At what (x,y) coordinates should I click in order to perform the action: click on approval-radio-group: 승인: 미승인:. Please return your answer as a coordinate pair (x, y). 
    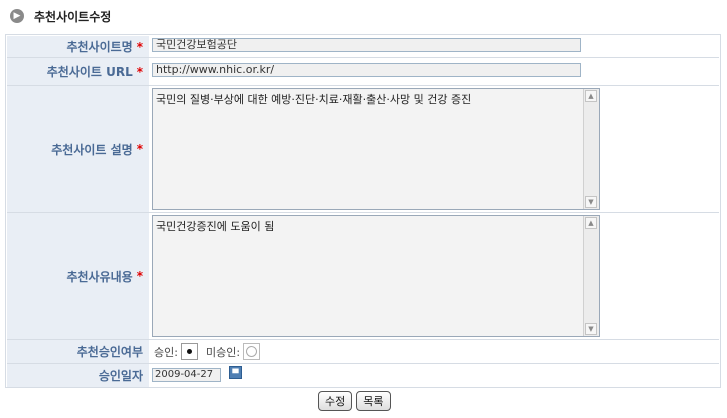
    Looking at the image, I should click on (211, 351).